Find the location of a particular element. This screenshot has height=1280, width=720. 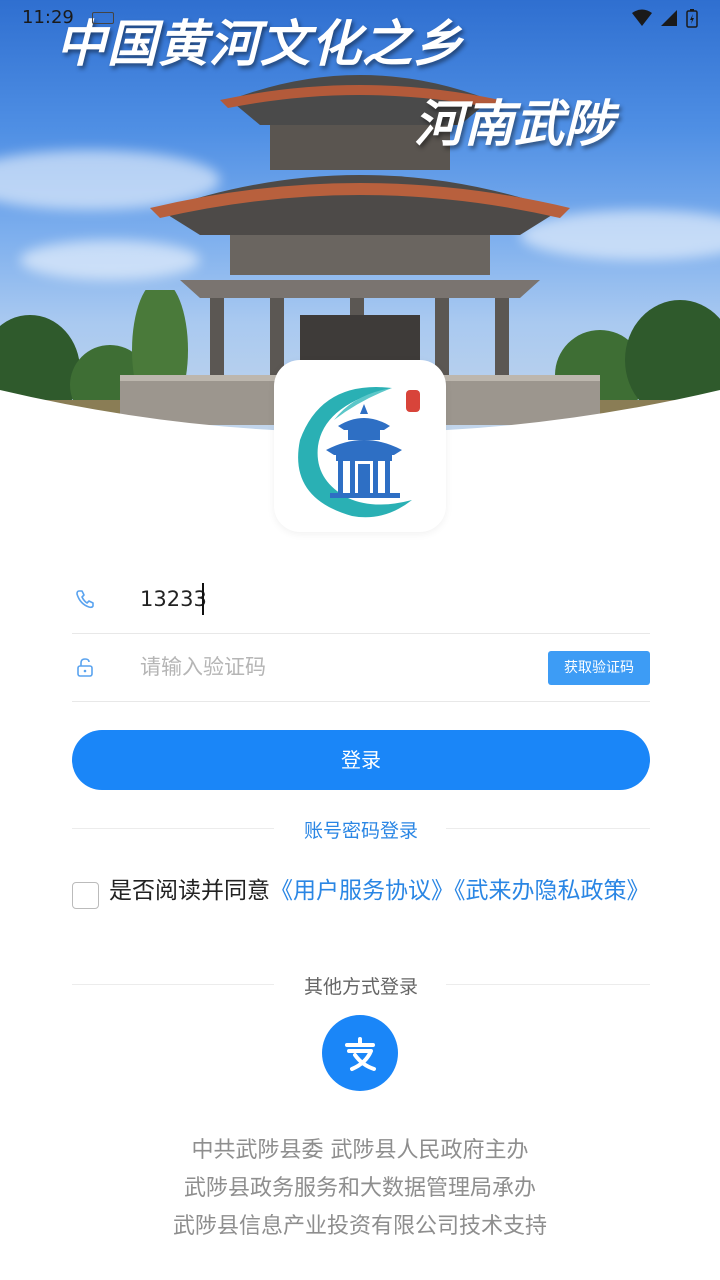

hero-subtitle: 河南武陟 is located at coordinates (514, 124).